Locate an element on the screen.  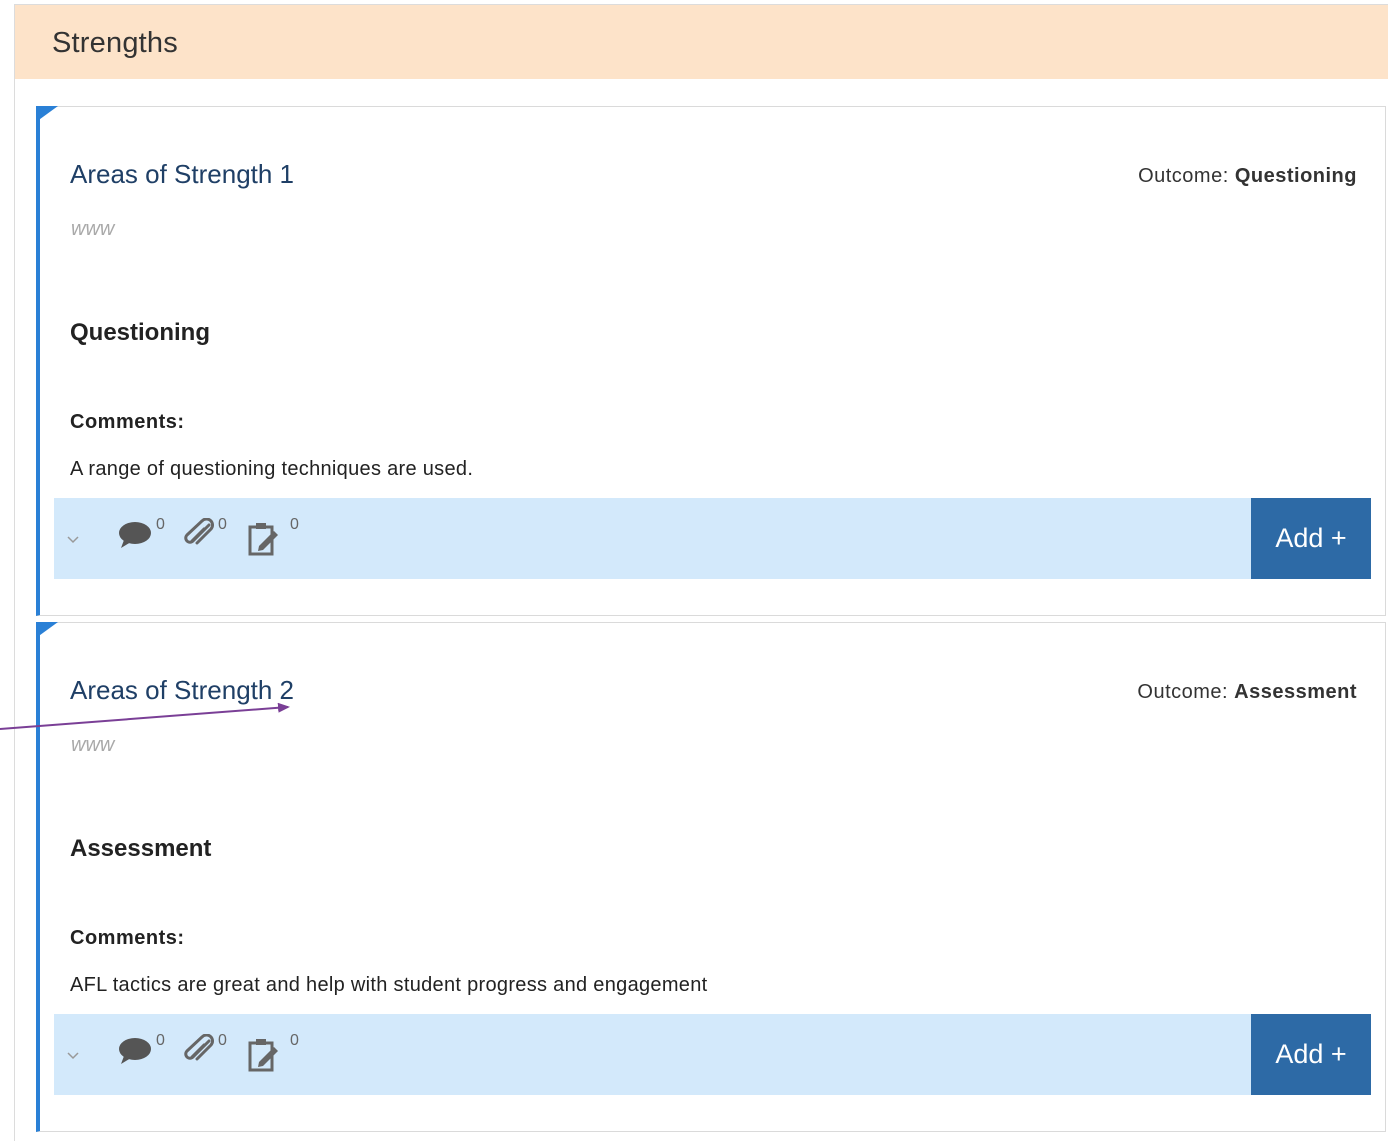
focus-heading: Questioning is located at coordinates (140, 332).